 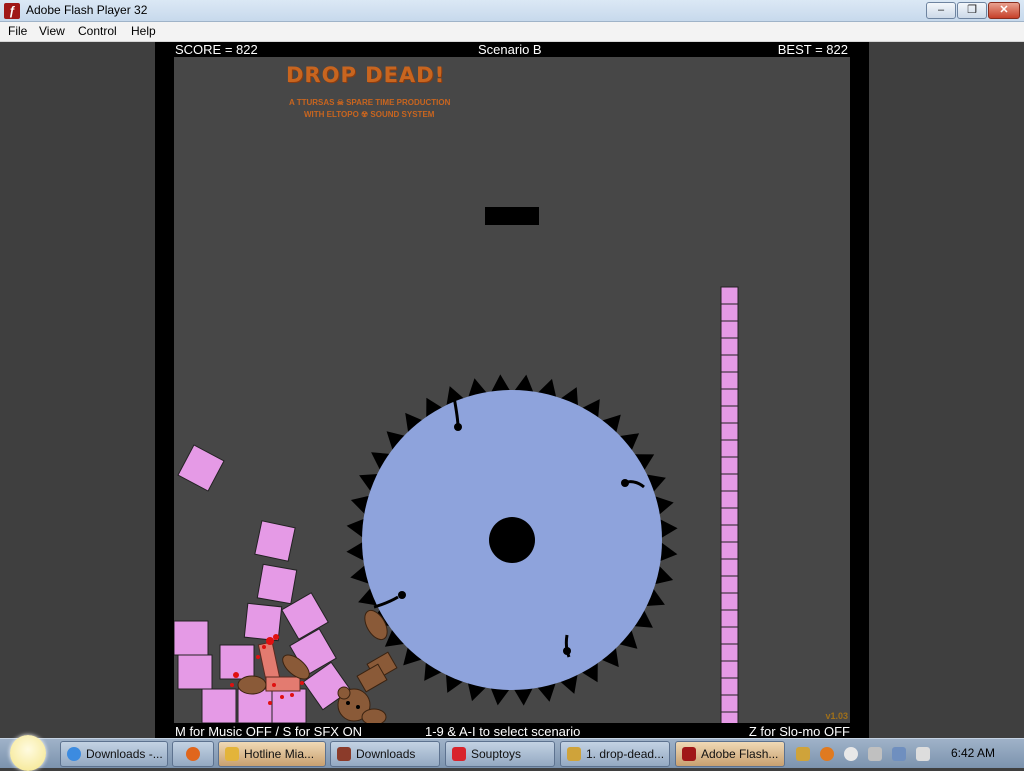 I want to click on menu-file: File, so click(x=17, y=31).